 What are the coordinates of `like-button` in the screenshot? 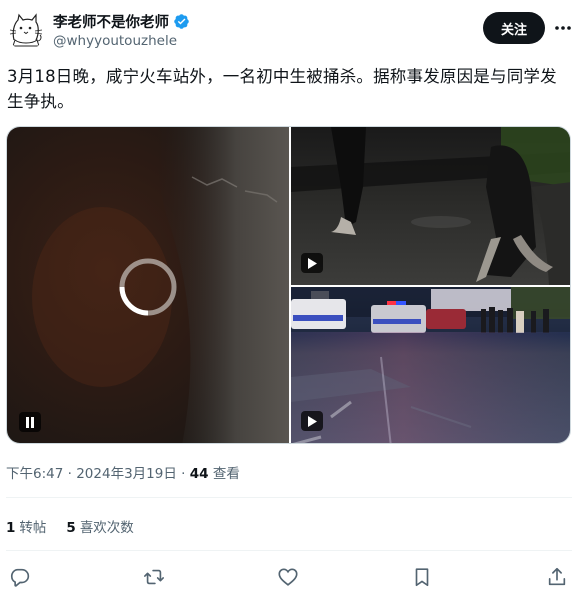 It's located at (288, 577).